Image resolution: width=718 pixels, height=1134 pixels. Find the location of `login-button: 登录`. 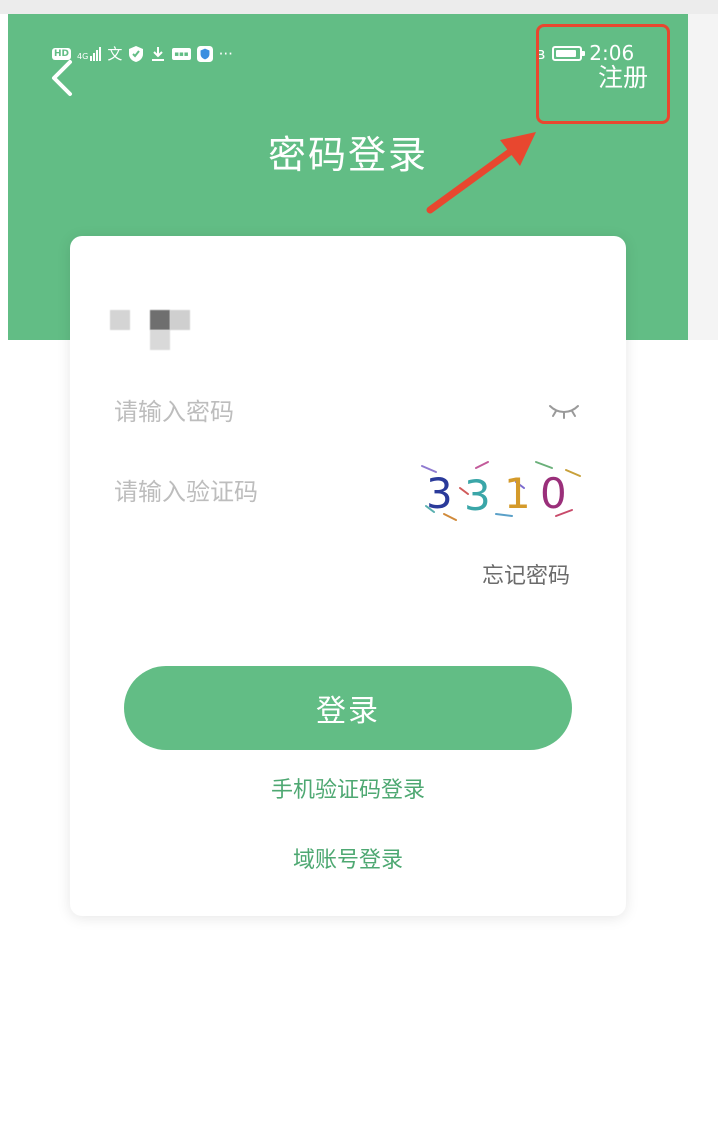

login-button: 登录 is located at coordinates (348, 708).